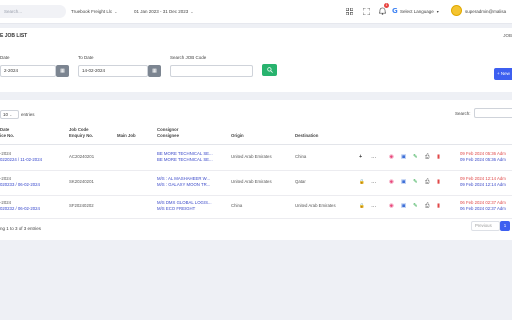  What do you see at coordinates (5, 57) in the screenshot?
I see `from-date-label: Date` at bounding box center [5, 57].